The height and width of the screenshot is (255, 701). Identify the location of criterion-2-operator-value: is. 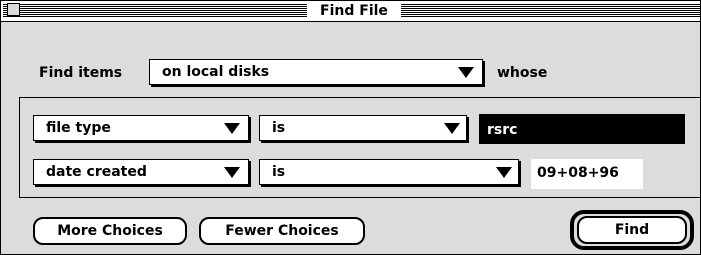
(279, 172).